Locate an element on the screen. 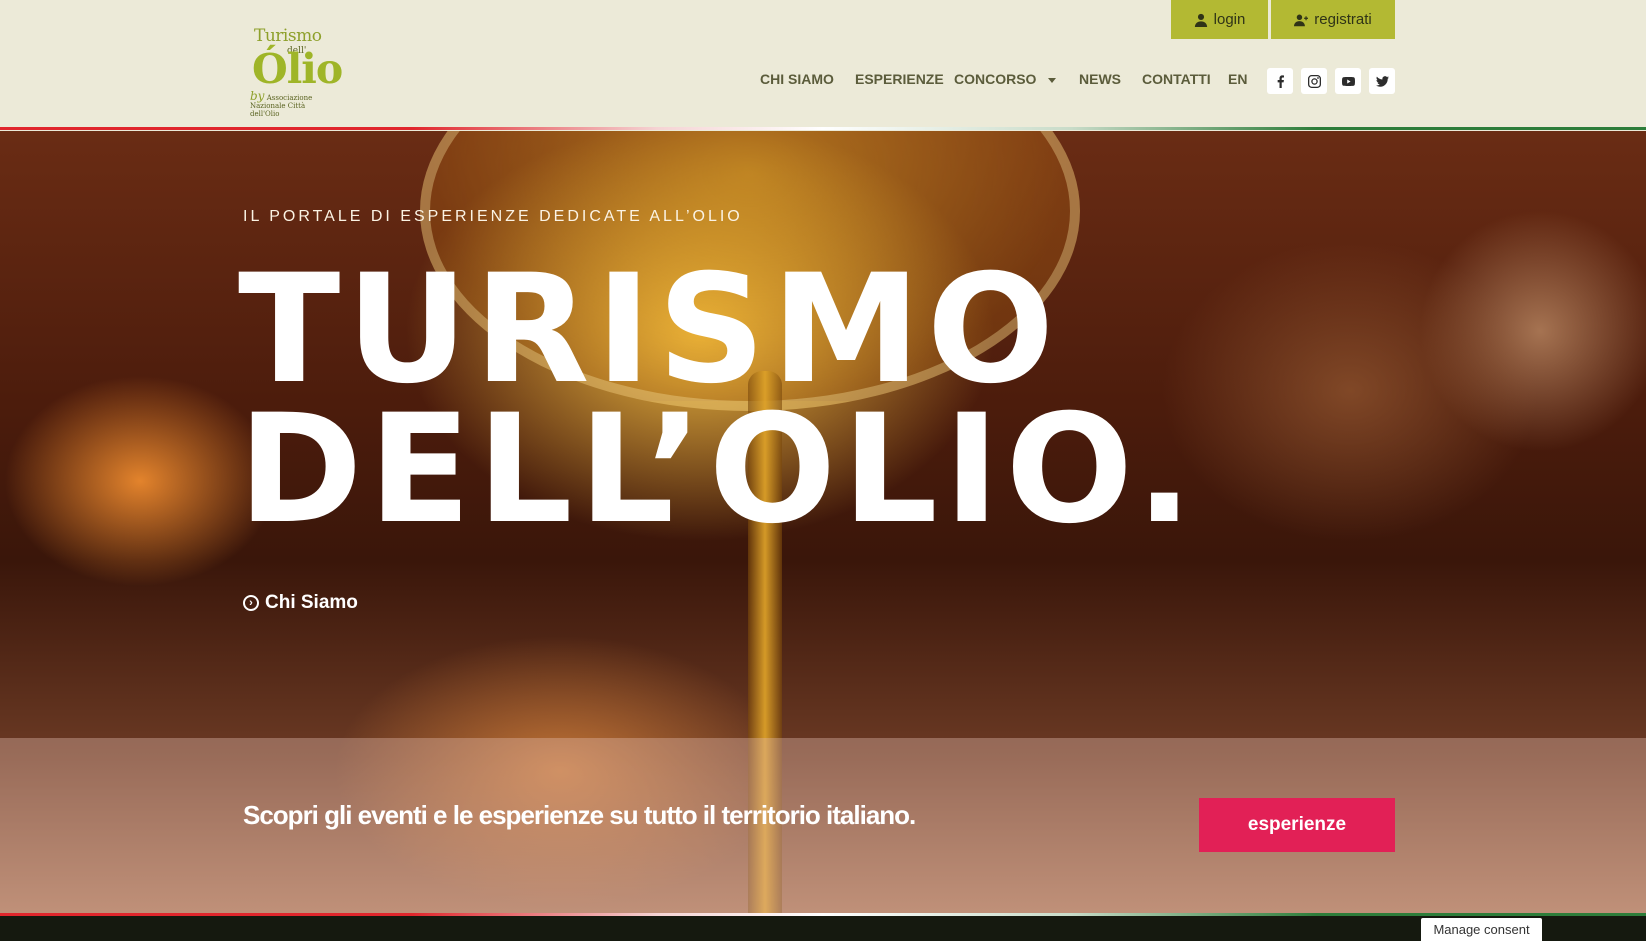 The width and height of the screenshot is (1646, 941). hero-title-line-1: TURISMO is located at coordinates (649, 330).